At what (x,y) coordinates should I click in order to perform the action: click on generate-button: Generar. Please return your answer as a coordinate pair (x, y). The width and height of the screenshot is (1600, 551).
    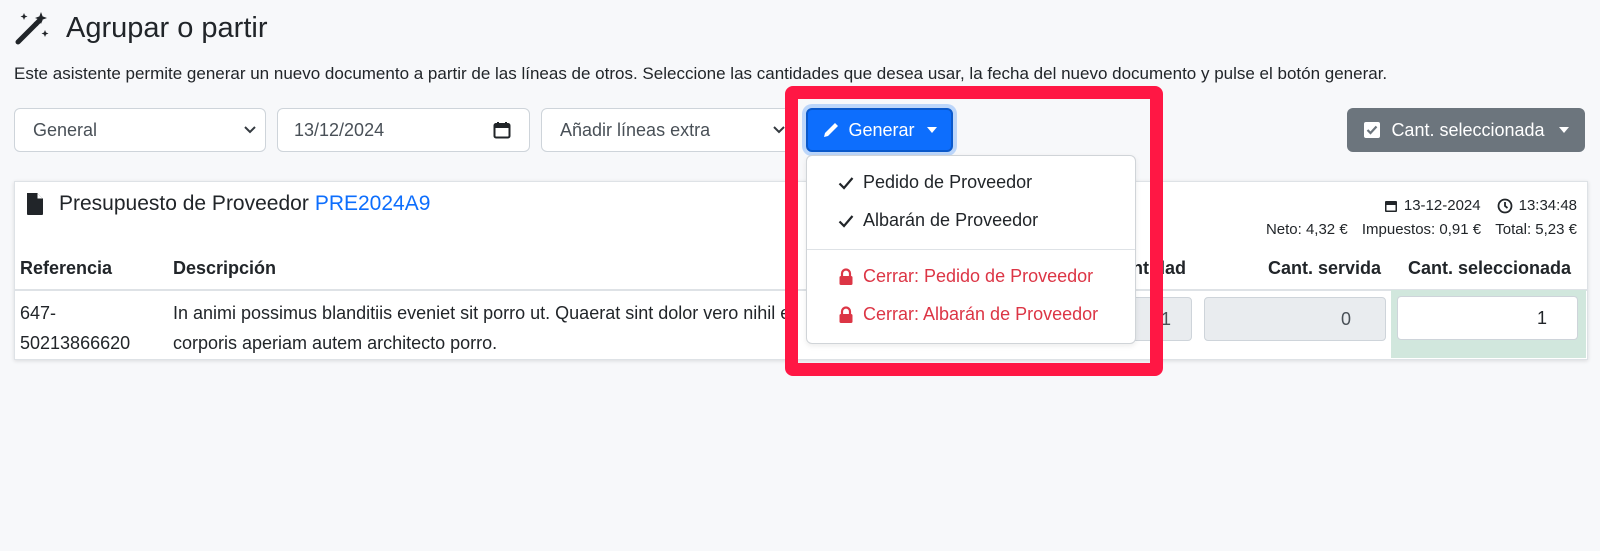
    Looking at the image, I should click on (879, 130).